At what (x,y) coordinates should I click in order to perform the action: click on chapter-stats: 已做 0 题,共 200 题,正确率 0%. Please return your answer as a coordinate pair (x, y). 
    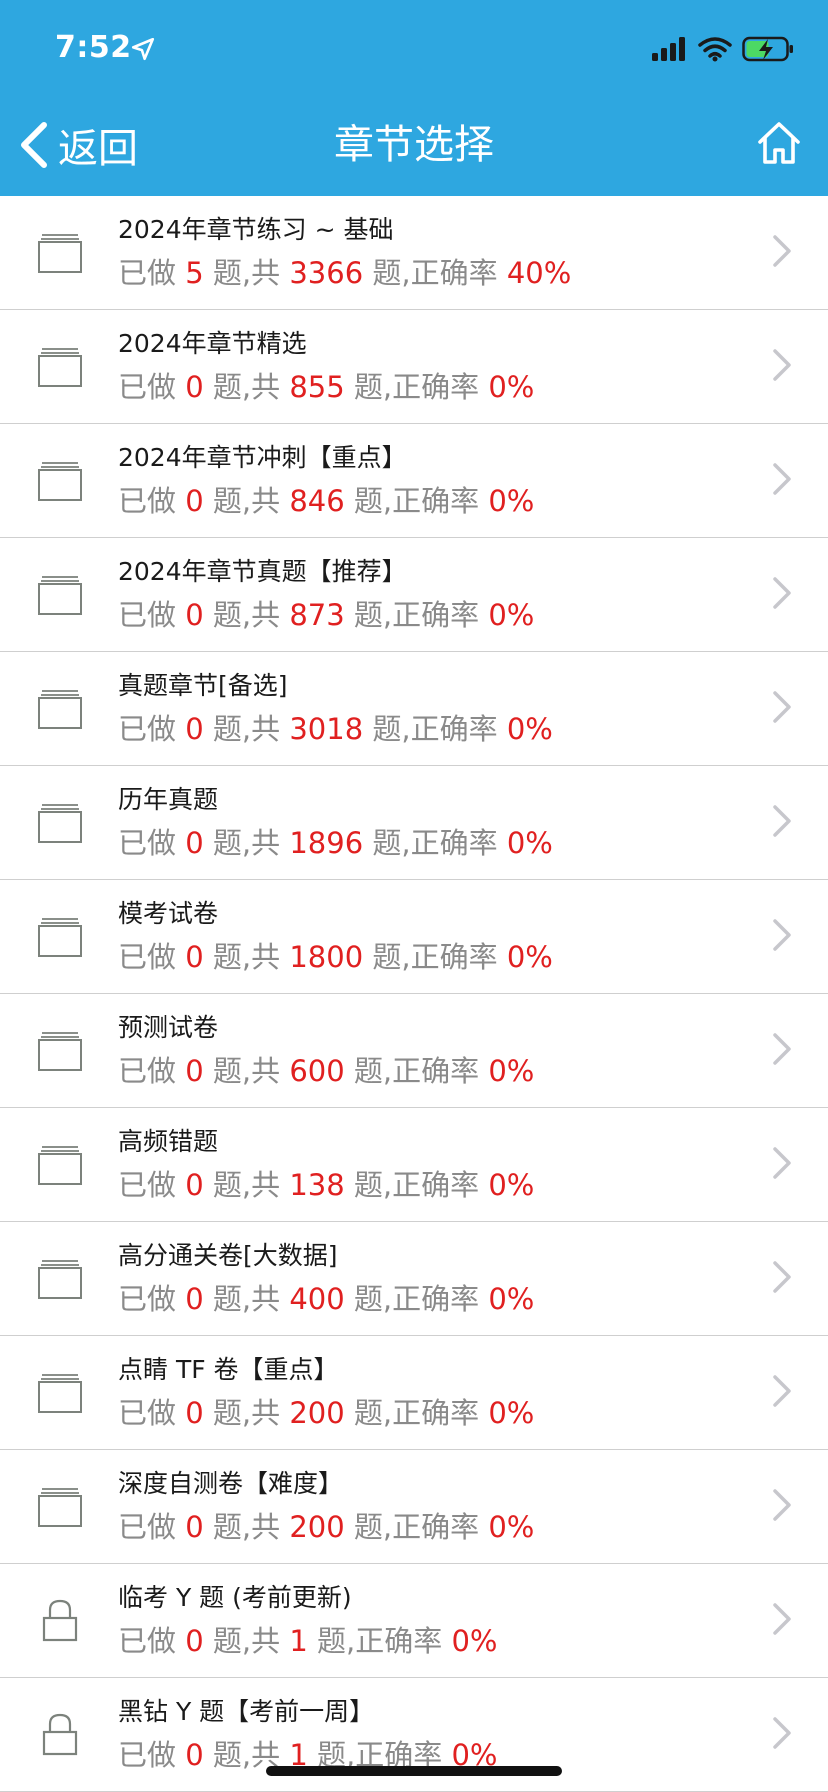
    Looking at the image, I should click on (326, 1411).